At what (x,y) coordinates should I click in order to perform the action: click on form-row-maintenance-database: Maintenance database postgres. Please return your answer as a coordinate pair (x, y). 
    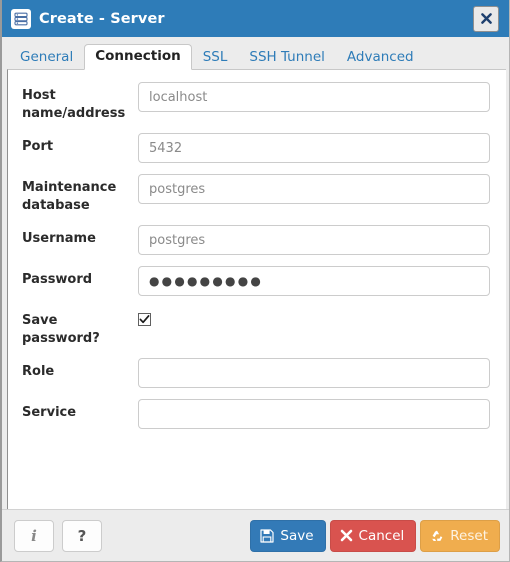
    Looking at the image, I should click on (256, 194).